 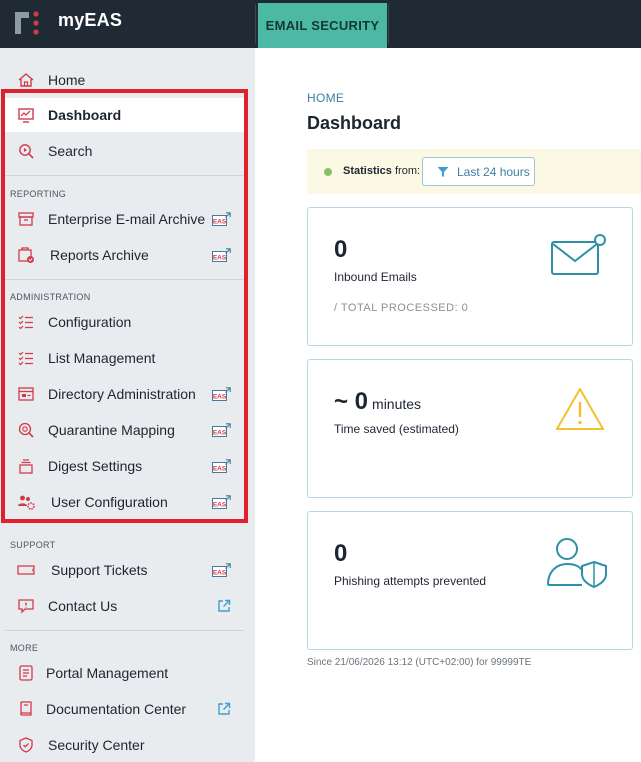 I want to click on ticket-icon, so click(x=26, y=570).